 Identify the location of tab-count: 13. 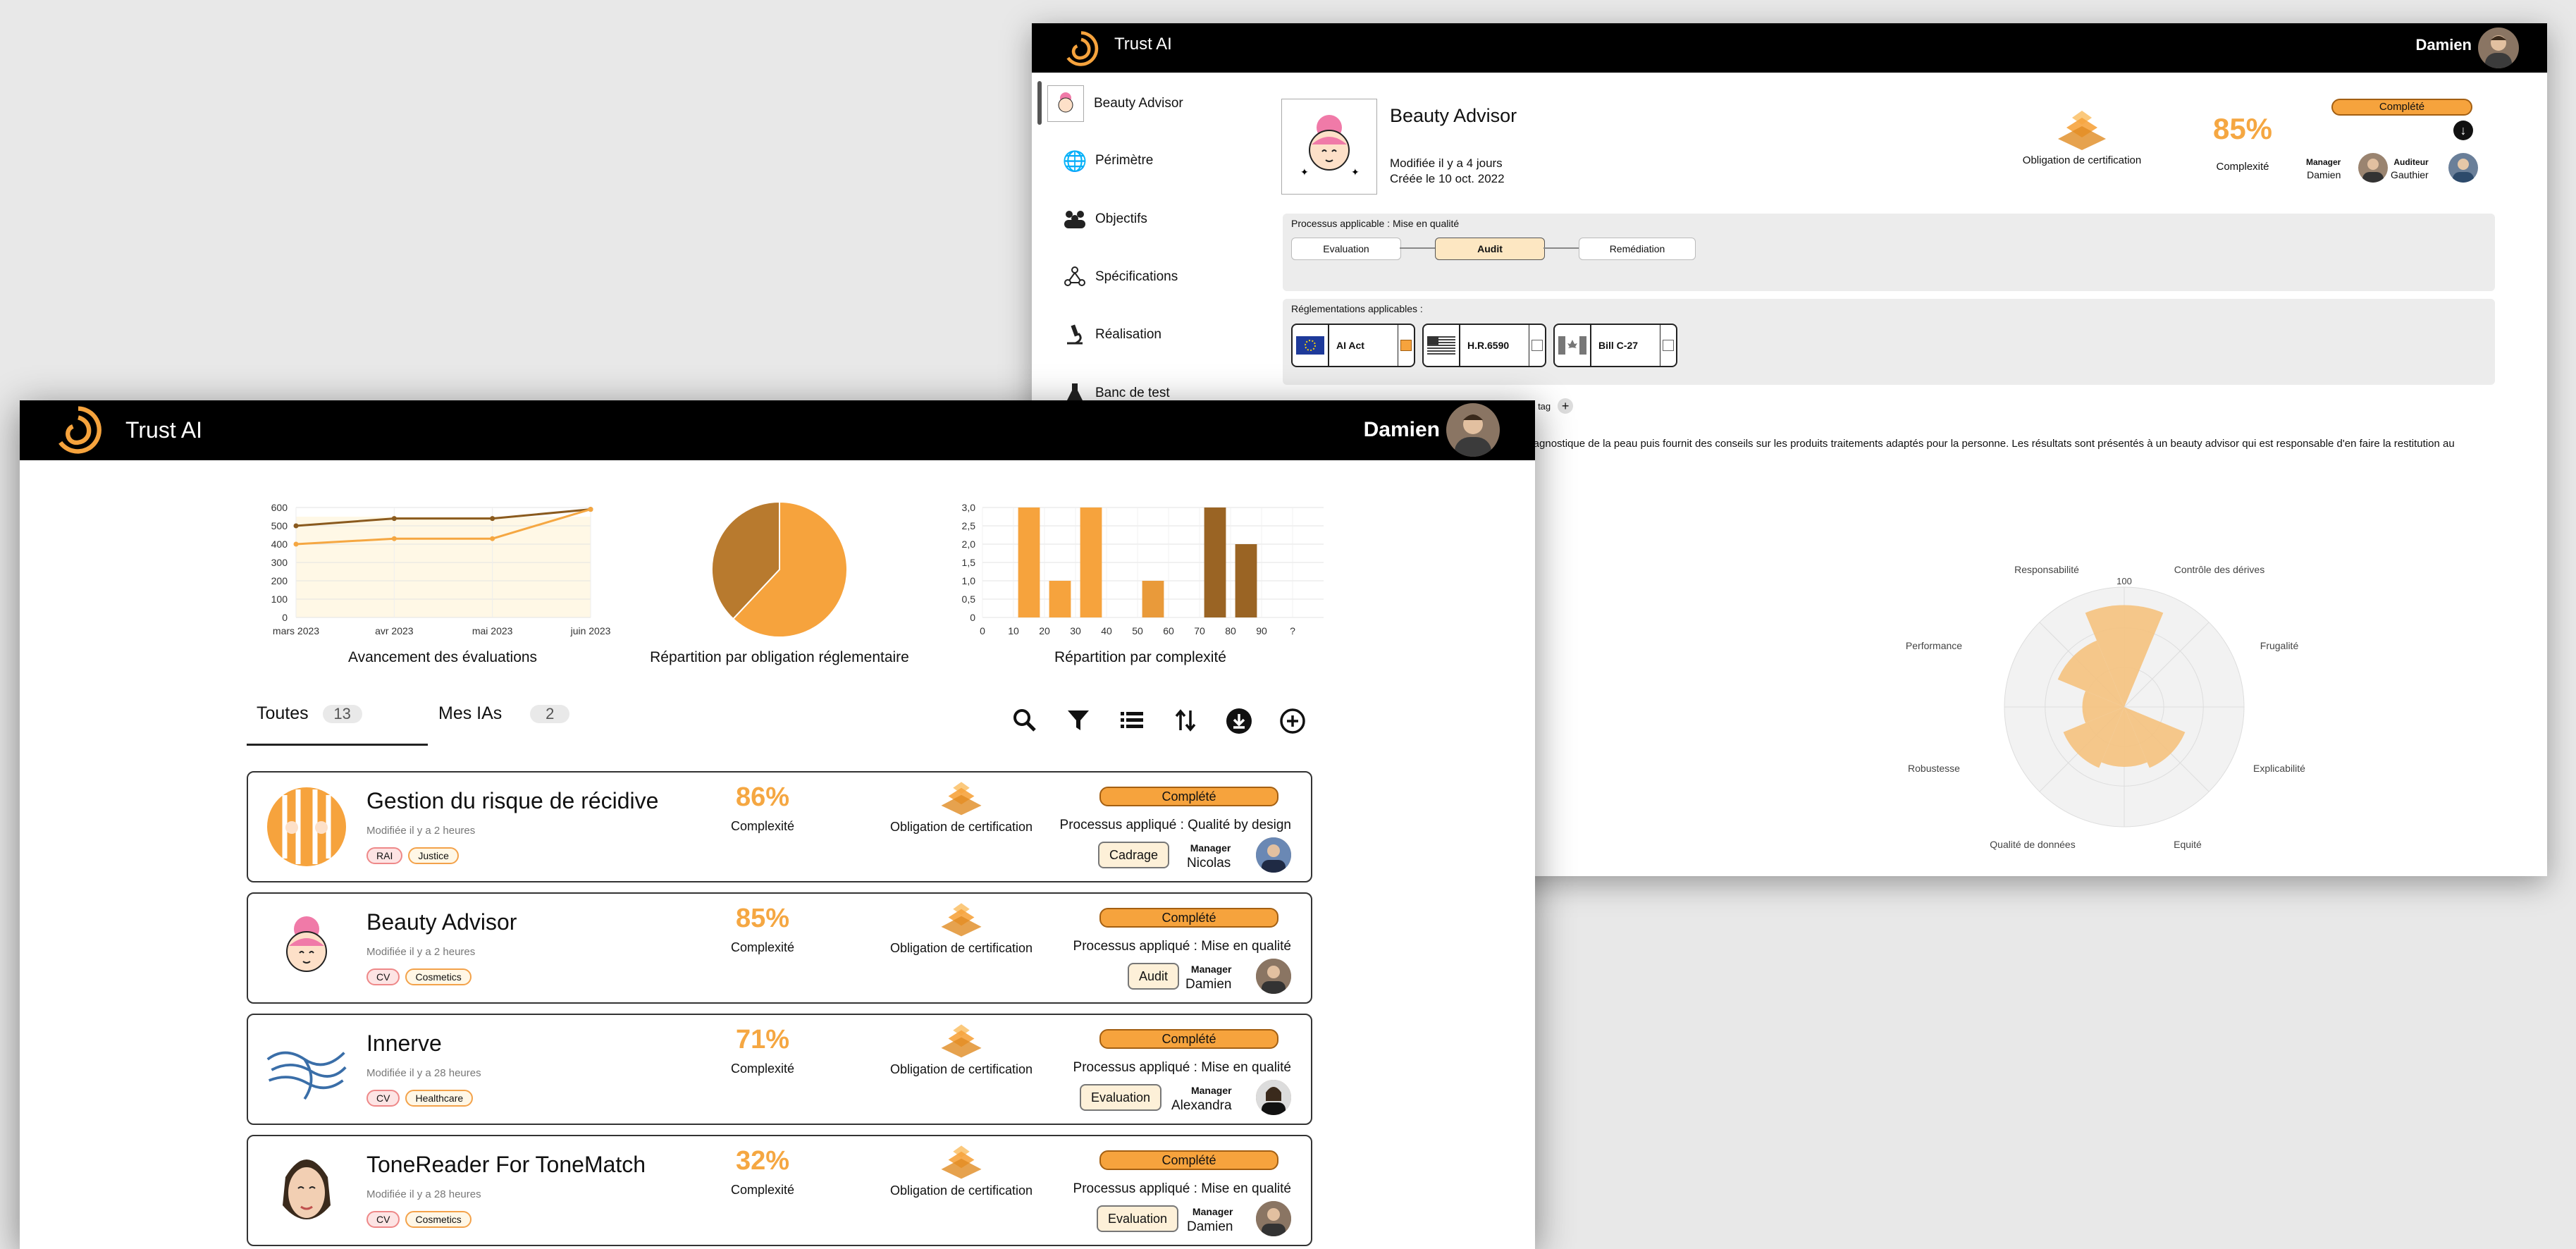
(342, 714).